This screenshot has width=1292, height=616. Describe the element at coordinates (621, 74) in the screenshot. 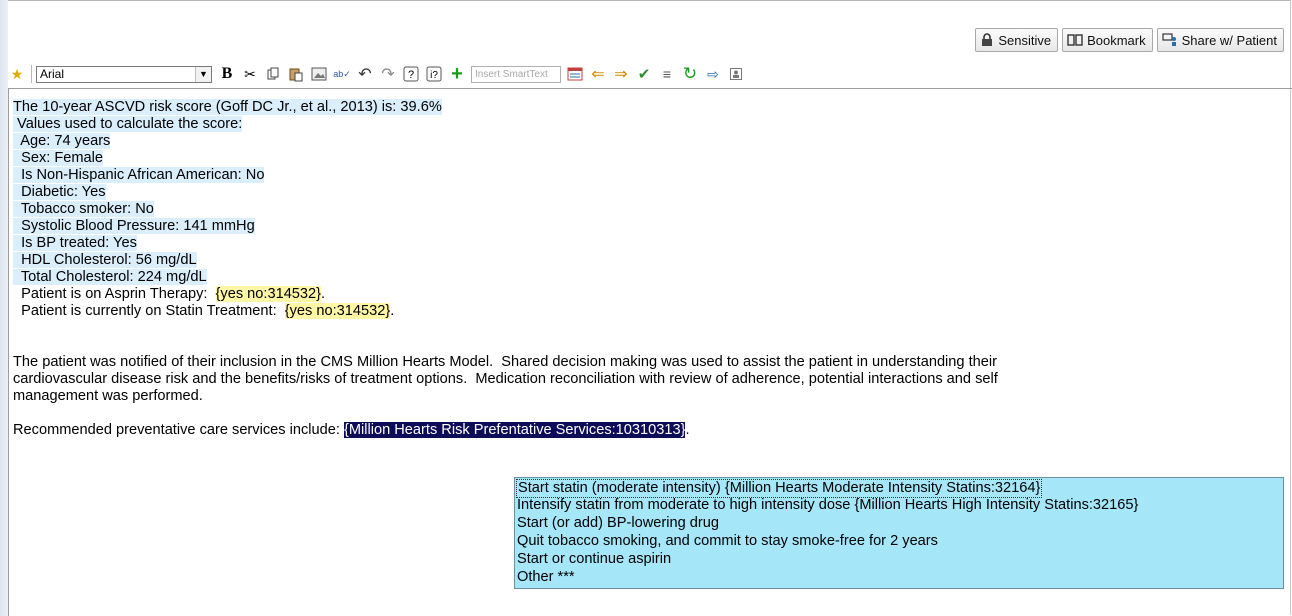

I see `arrow-right-icon: ⇒` at that location.